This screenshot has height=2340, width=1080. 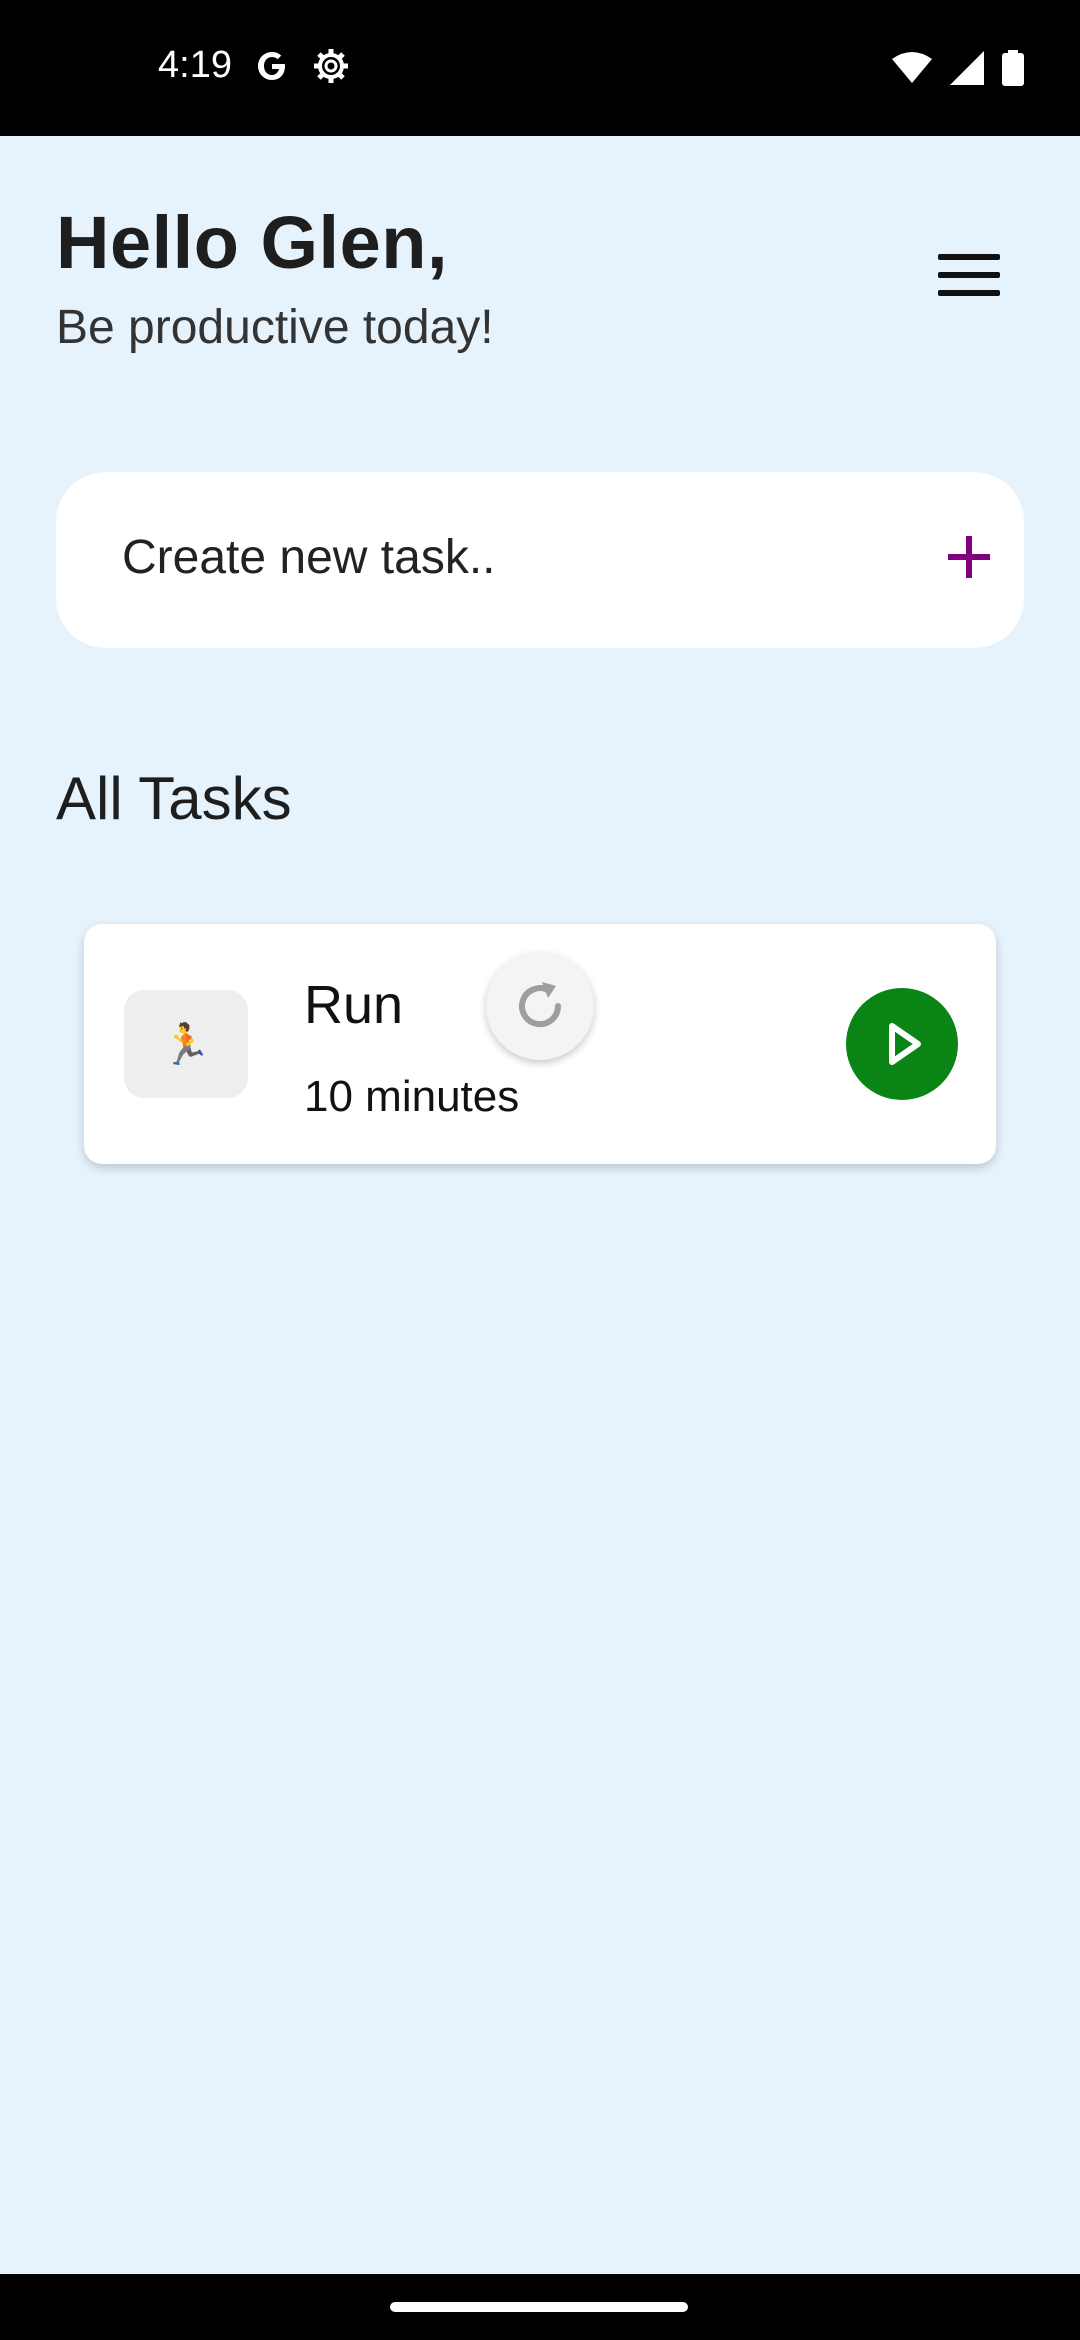 I want to click on home-indicator, so click(x=539, y=2307).